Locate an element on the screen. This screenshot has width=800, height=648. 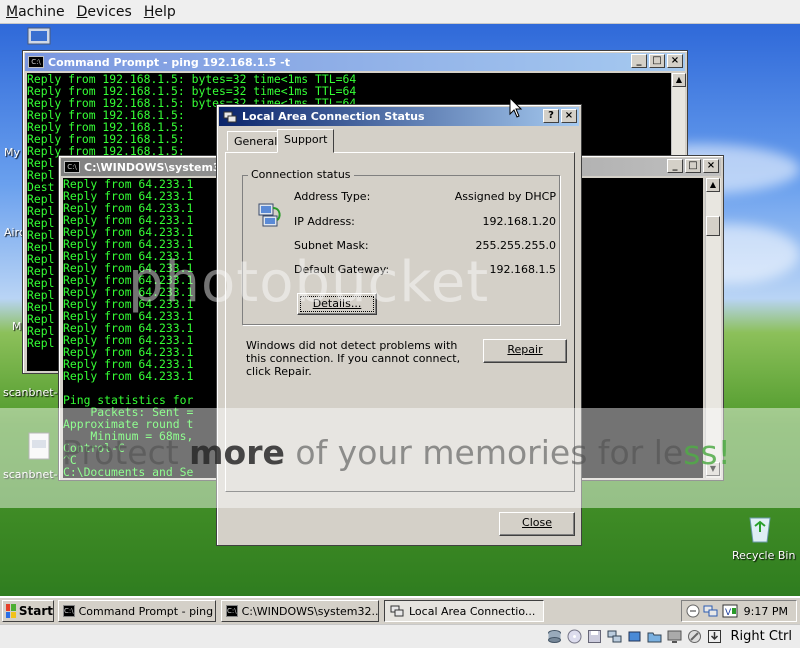
slogan-part-a: Protect is located at coordinates (126, 452).